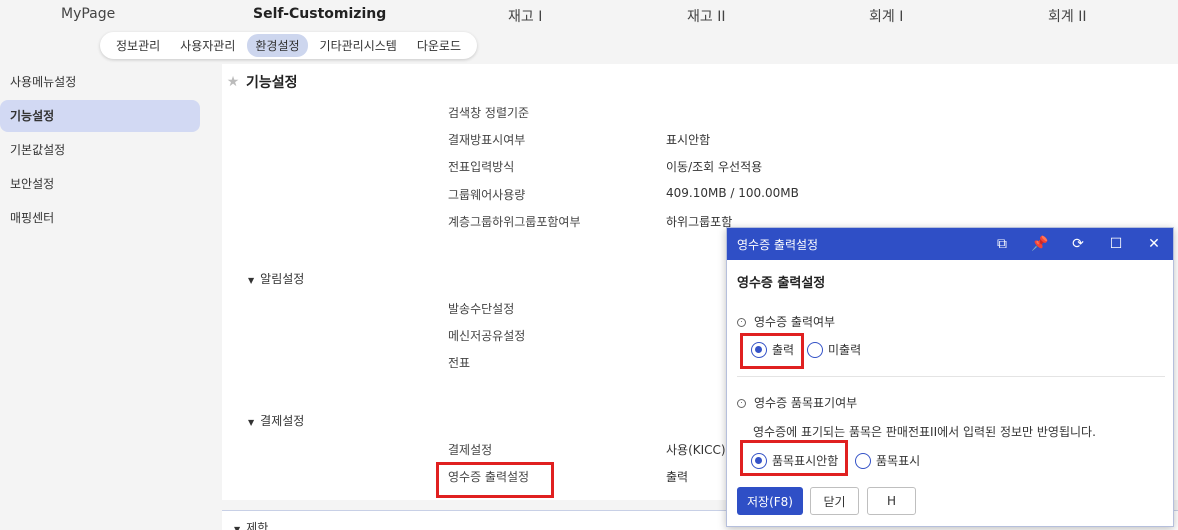 The image size is (1178, 530). I want to click on item-display-note: 영수증에 표기되는 품목은 판매전표II에서 입력된 정보만 반영됩니다., so click(924, 432).